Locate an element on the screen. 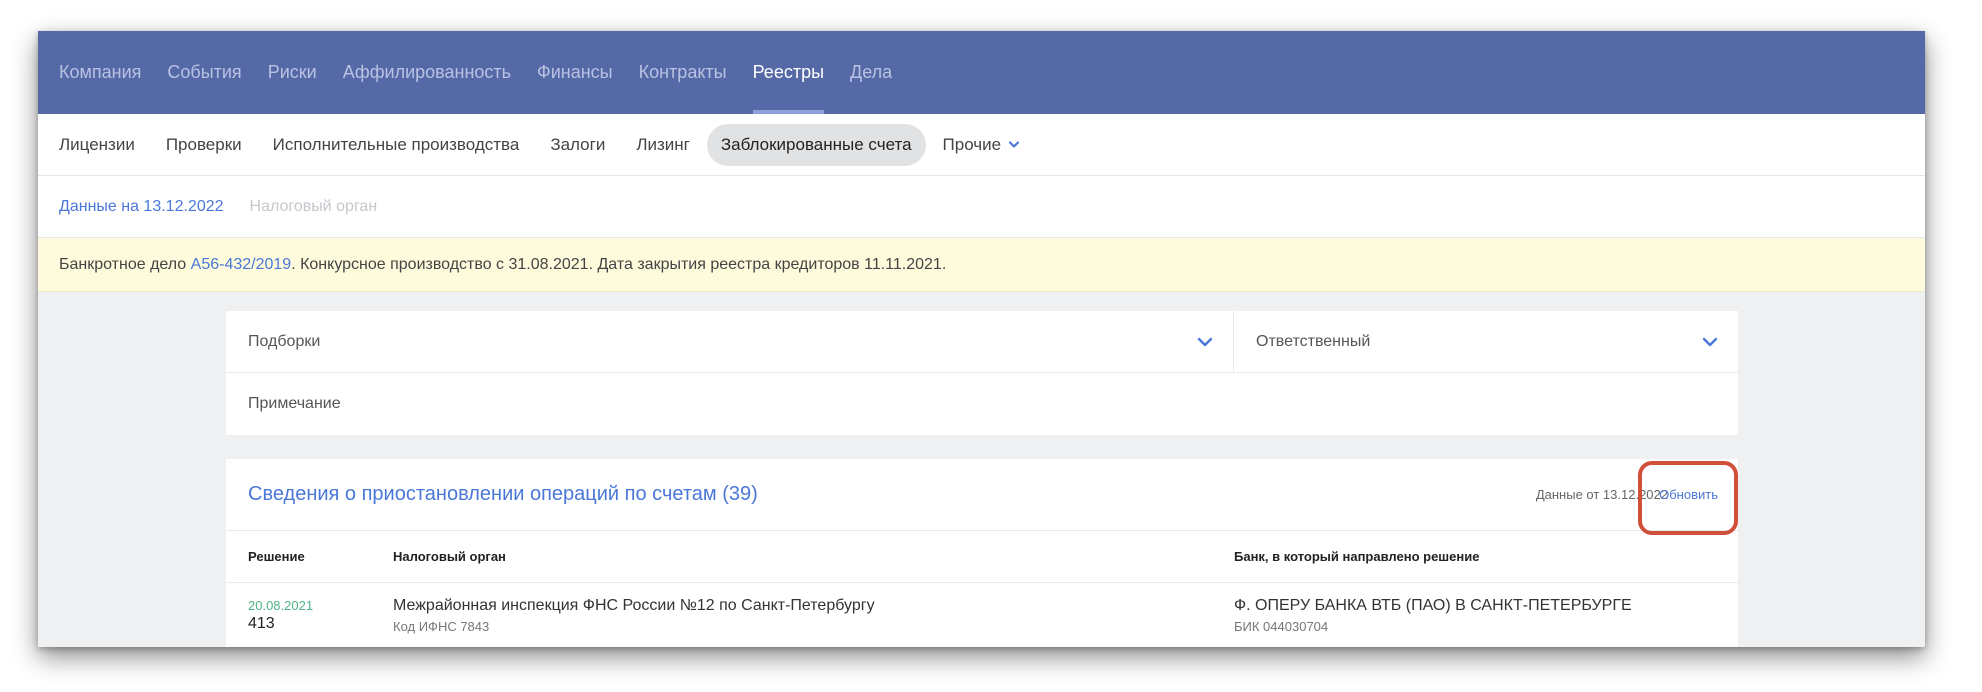  subnav-item-blocked-accounts: Заблокированные счета is located at coordinates (816, 144).